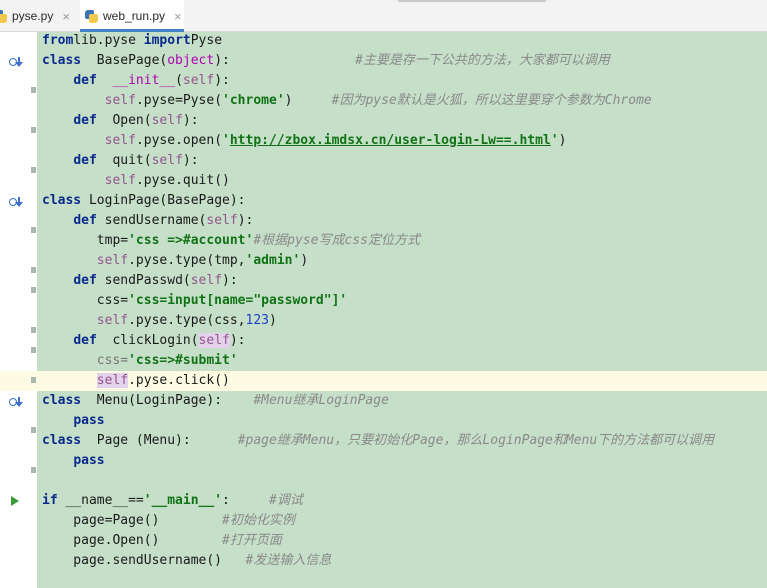 The image size is (767, 588). What do you see at coordinates (378, 81) in the screenshot?
I see `code-line: def __init__(self):` at bounding box center [378, 81].